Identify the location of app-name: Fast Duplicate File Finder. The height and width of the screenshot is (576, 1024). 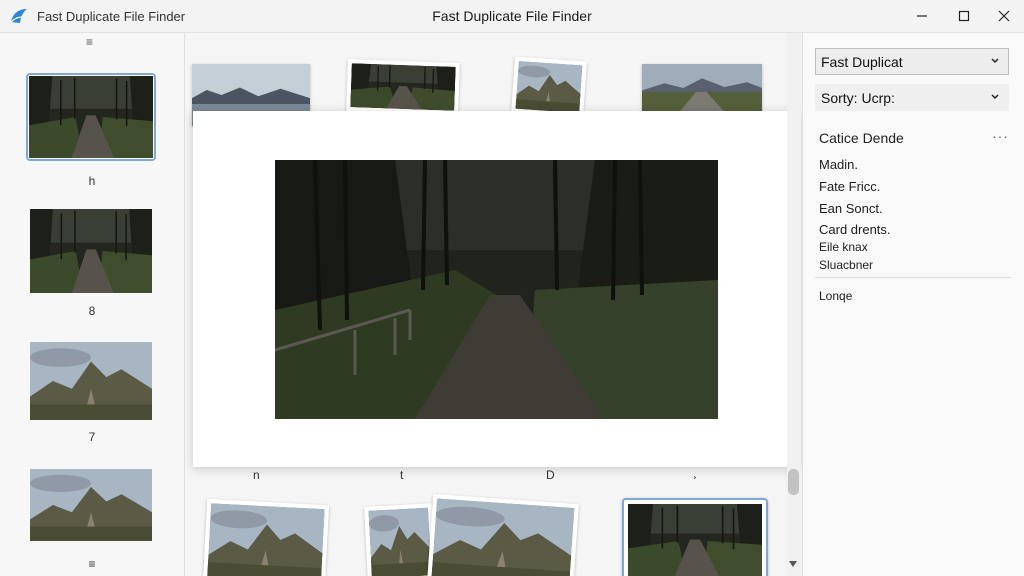
(111, 16).